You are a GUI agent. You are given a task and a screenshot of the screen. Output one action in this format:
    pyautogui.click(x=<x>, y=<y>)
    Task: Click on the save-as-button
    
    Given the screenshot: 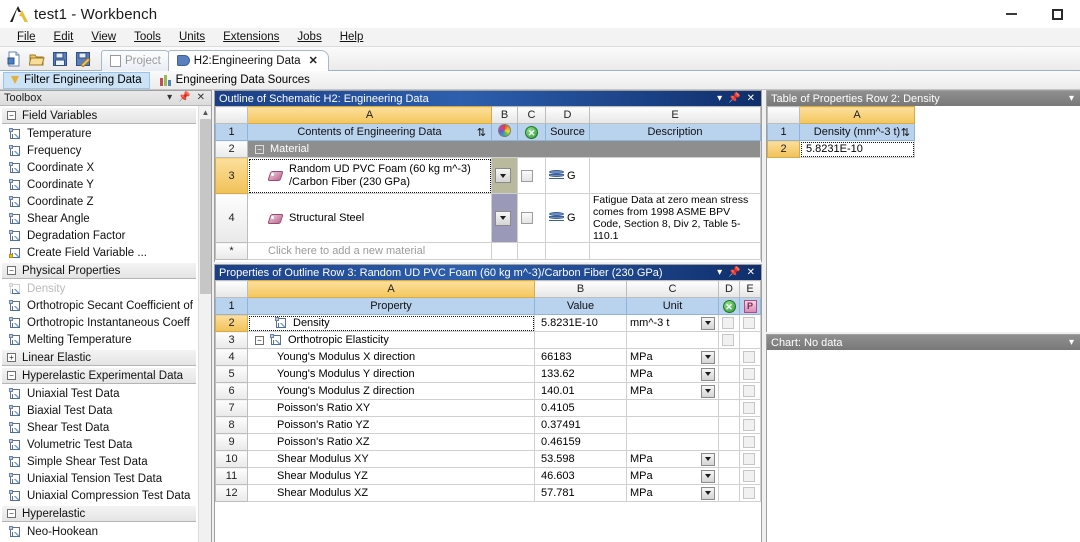 What is the action you would take?
    pyautogui.click(x=82, y=59)
    